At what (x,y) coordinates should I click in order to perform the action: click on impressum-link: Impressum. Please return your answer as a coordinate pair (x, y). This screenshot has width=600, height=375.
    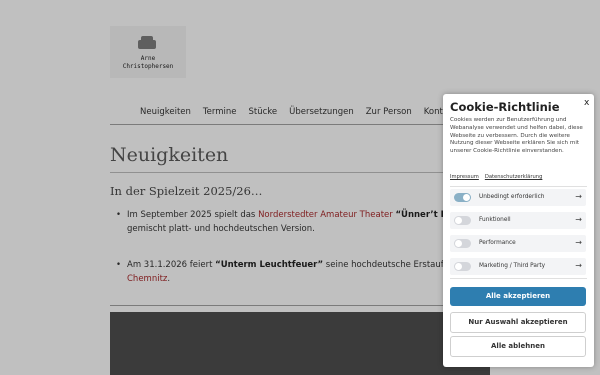
    Looking at the image, I should click on (464, 177).